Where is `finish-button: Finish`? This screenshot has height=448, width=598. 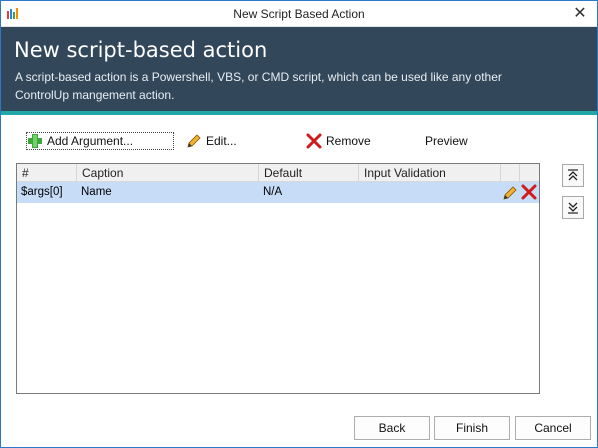
finish-button: Finish is located at coordinates (472, 428).